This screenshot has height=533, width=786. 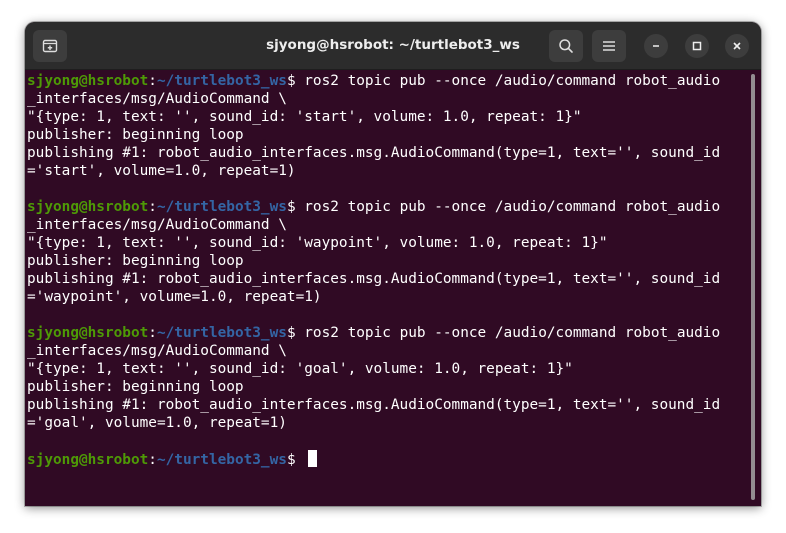 I want to click on maximize-icon, so click(x=697, y=46).